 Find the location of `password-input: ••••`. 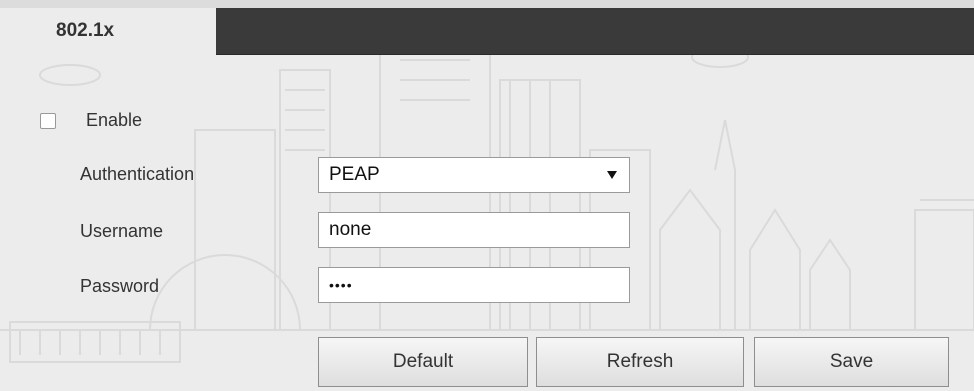

password-input: •••• is located at coordinates (474, 285).